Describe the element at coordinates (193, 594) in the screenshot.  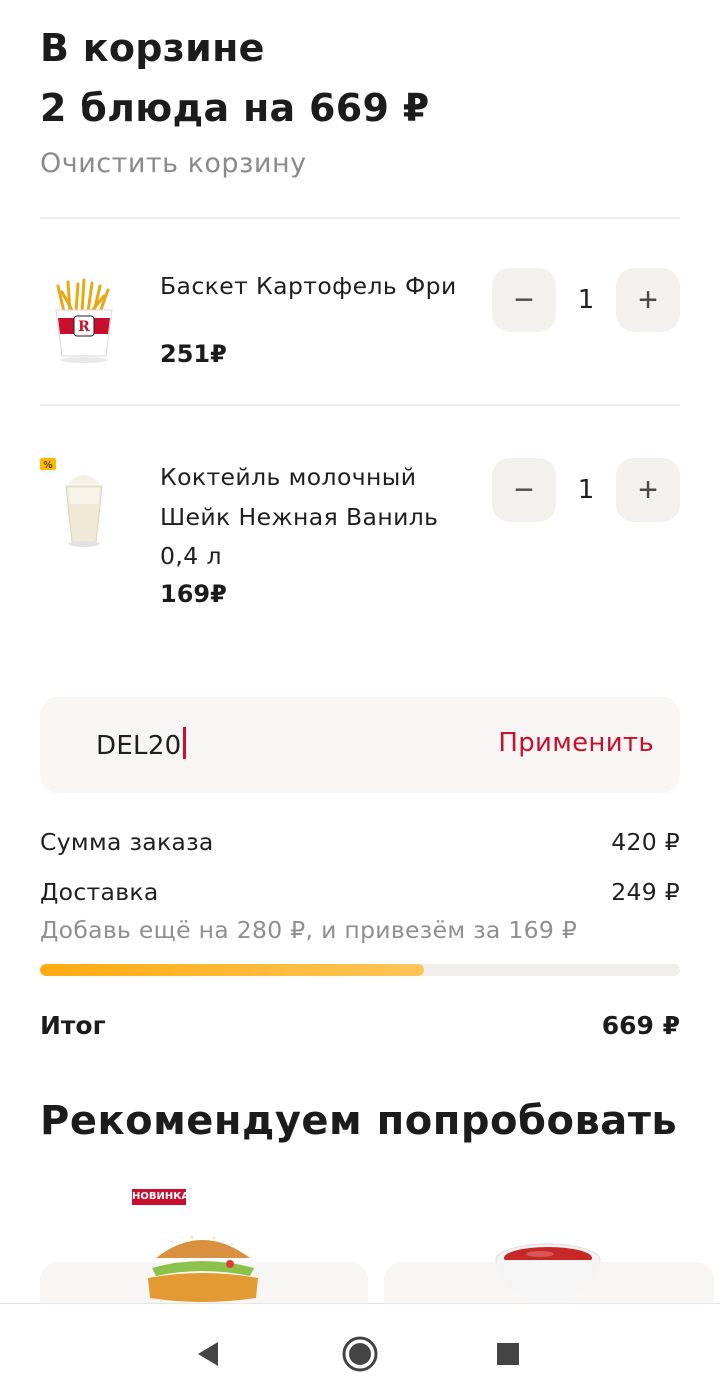
I see `item-price: 169₽` at that location.